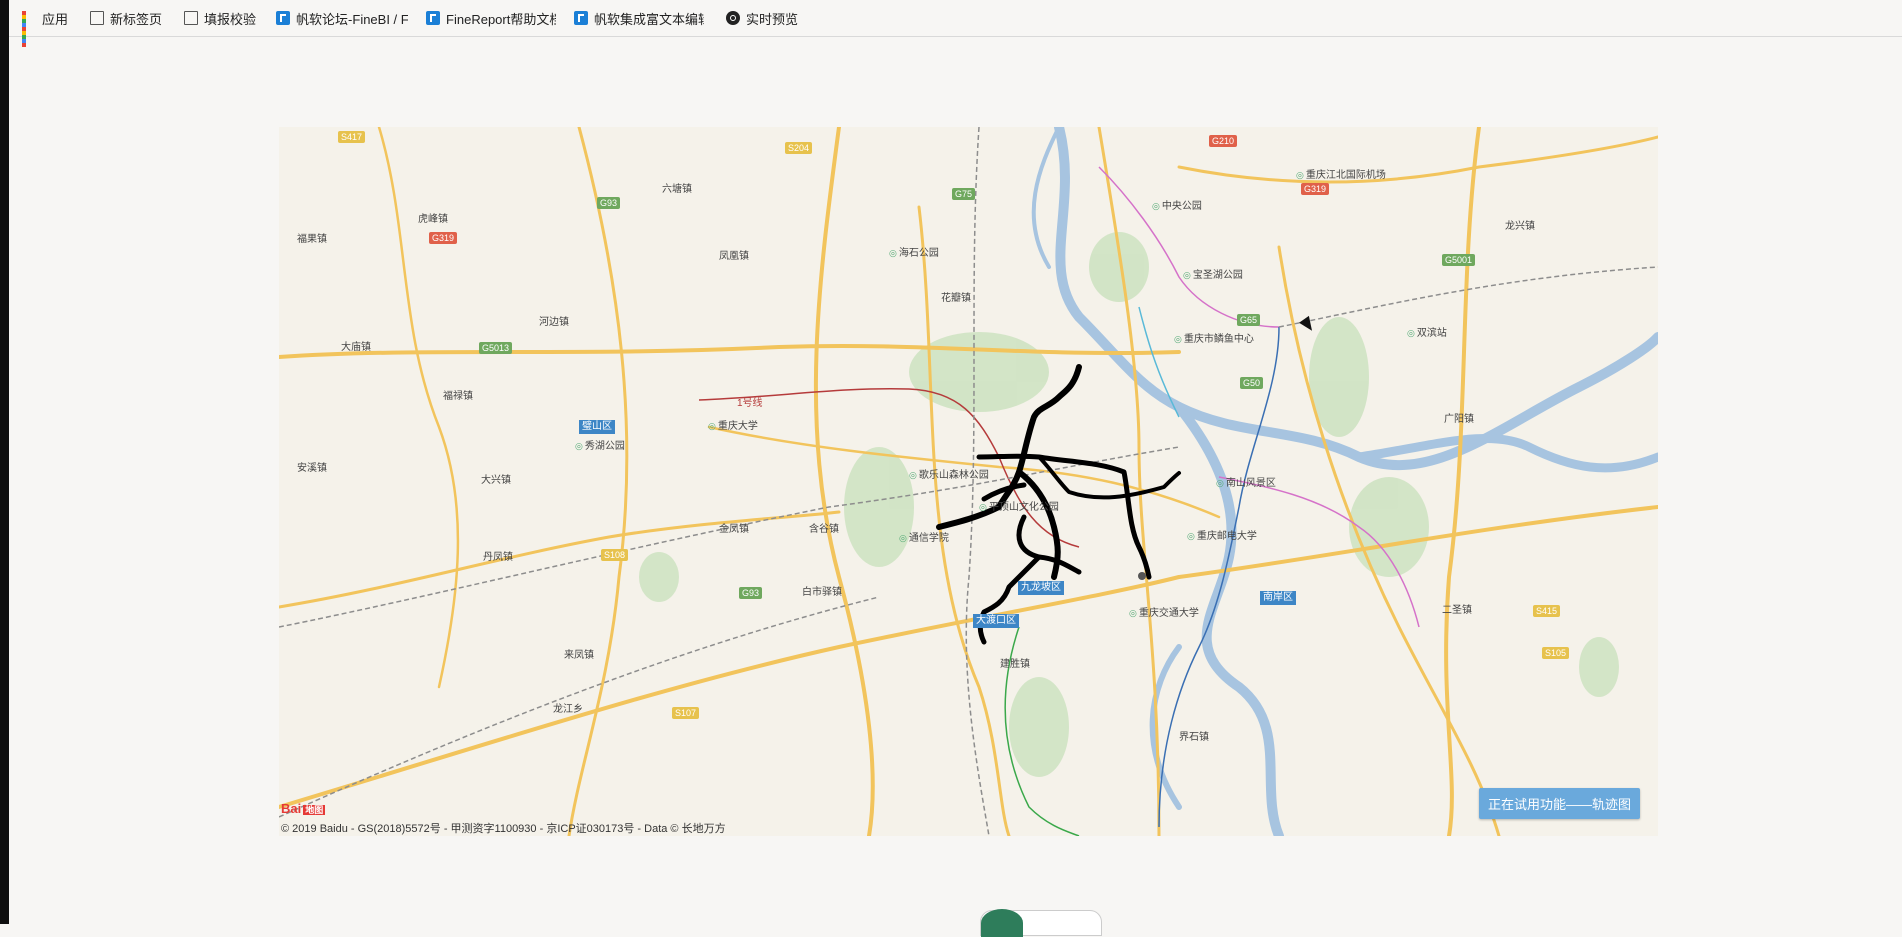  I want to click on map-label: 龙江乡, so click(568, 709).